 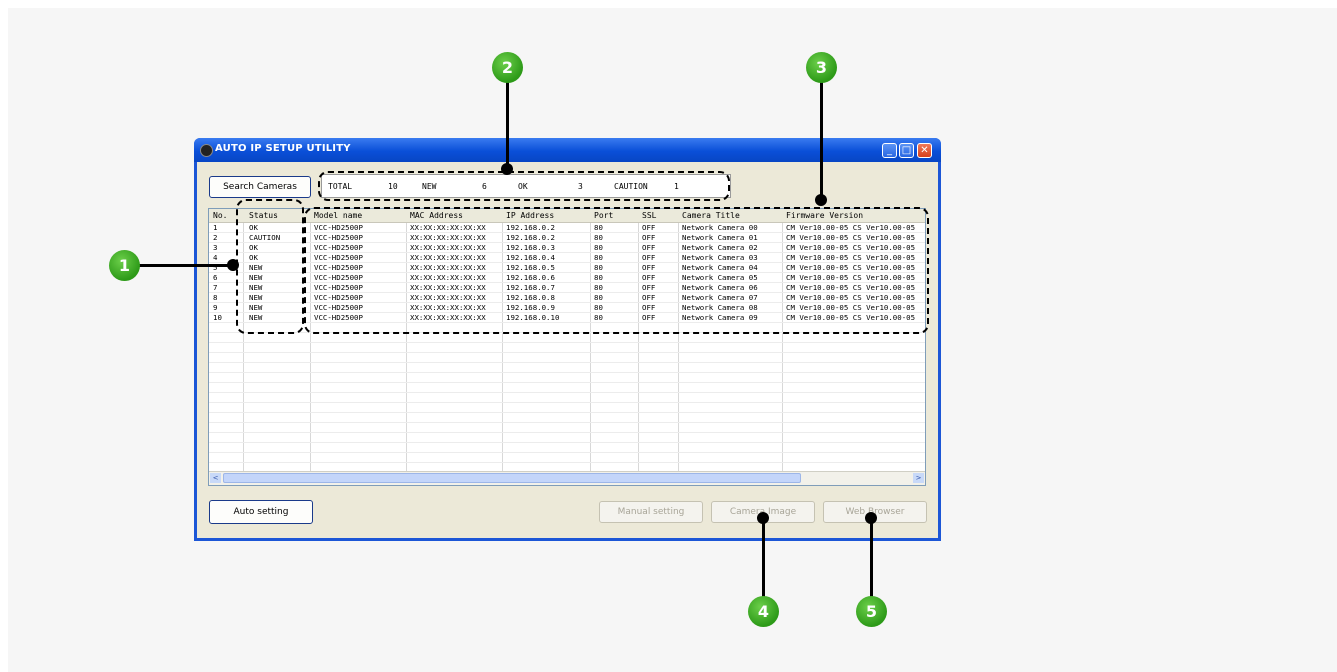 What do you see at coordinates (215, 247) in the screenshot?
I see `cell-no: 3` at bounding box center [215, 247].